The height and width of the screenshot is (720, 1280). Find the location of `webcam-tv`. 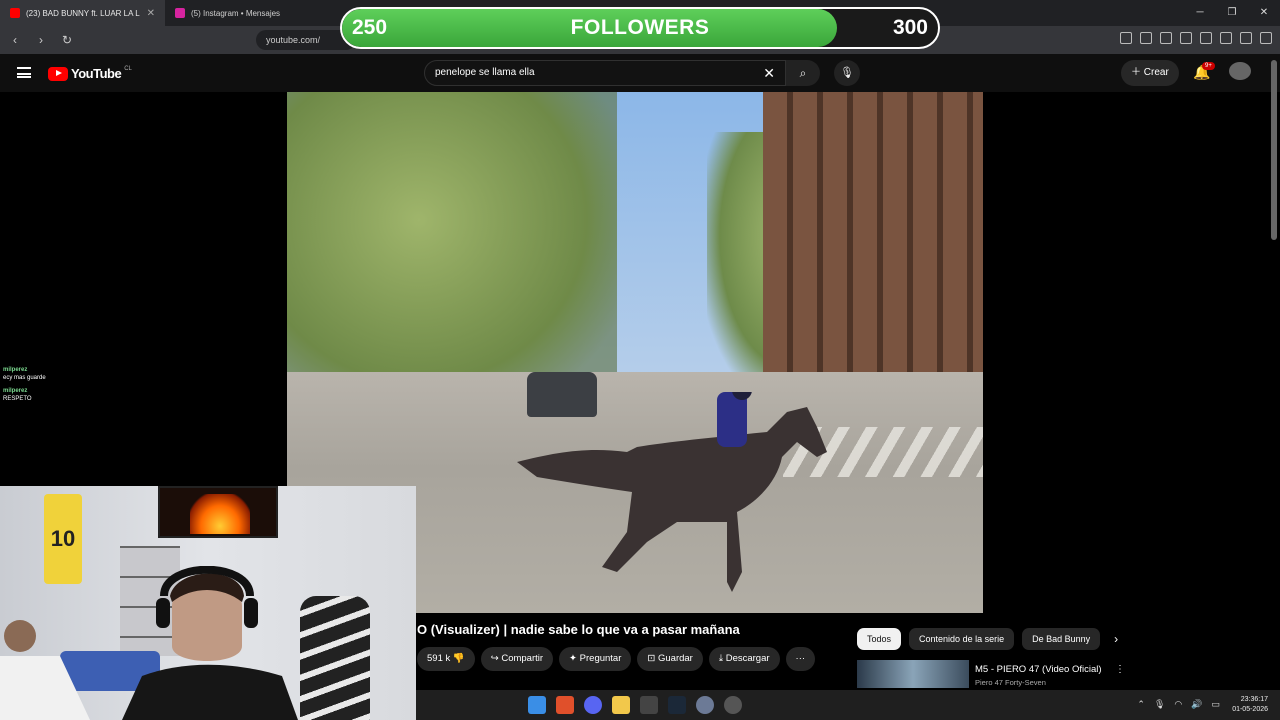

webcam-tv is located at coordinates (218, 512).